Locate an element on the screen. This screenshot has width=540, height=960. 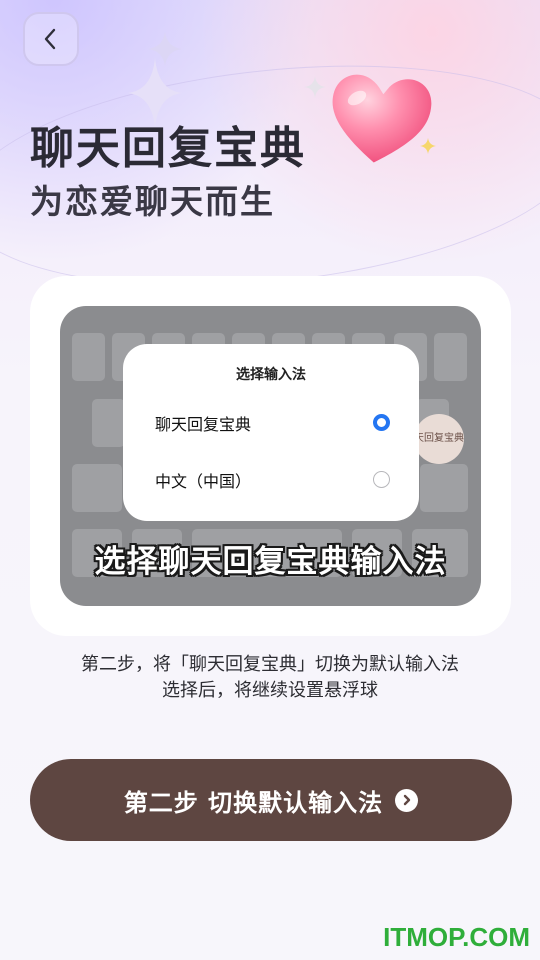
watermark: ITMOP.COM is located at coordinates (456, 937).